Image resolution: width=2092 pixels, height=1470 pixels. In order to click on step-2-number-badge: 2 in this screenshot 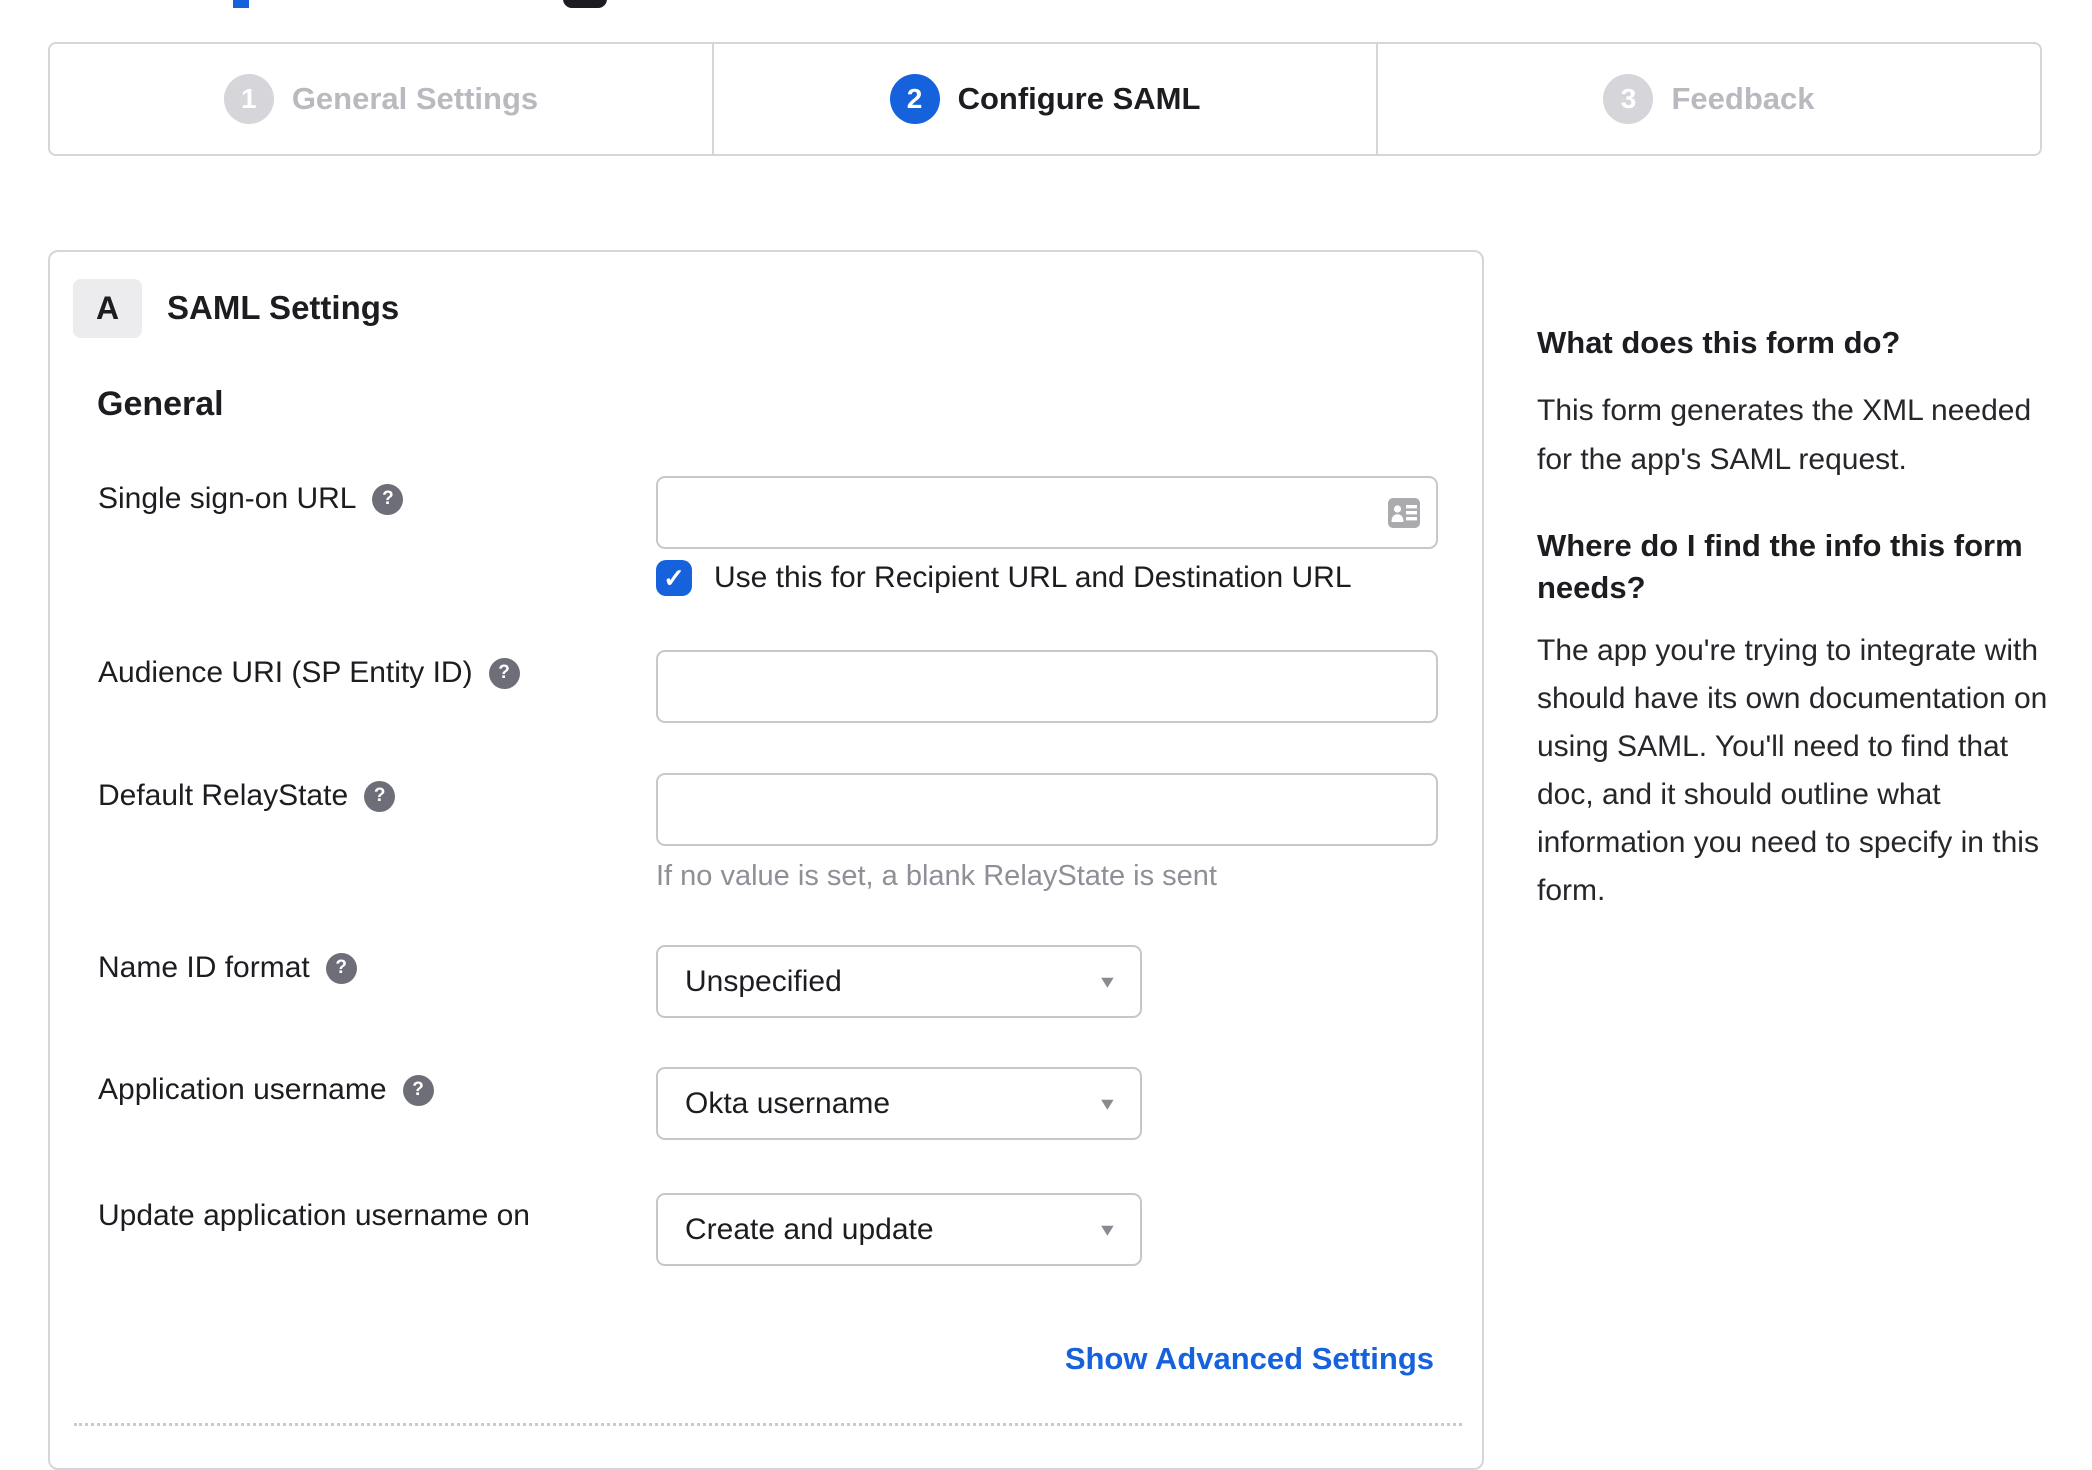, I will do `click(914, 99)`.